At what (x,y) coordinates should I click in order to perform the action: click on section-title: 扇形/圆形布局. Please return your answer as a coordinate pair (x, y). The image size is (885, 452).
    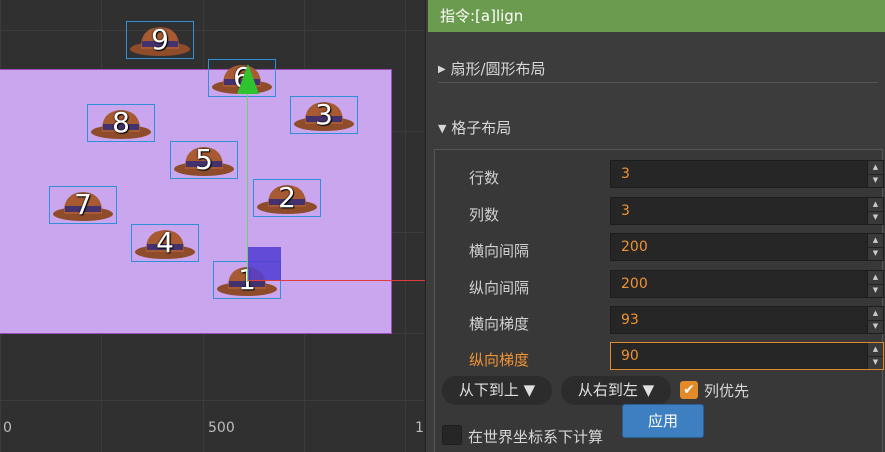
    Looking at the image, I should click on (498, 69).